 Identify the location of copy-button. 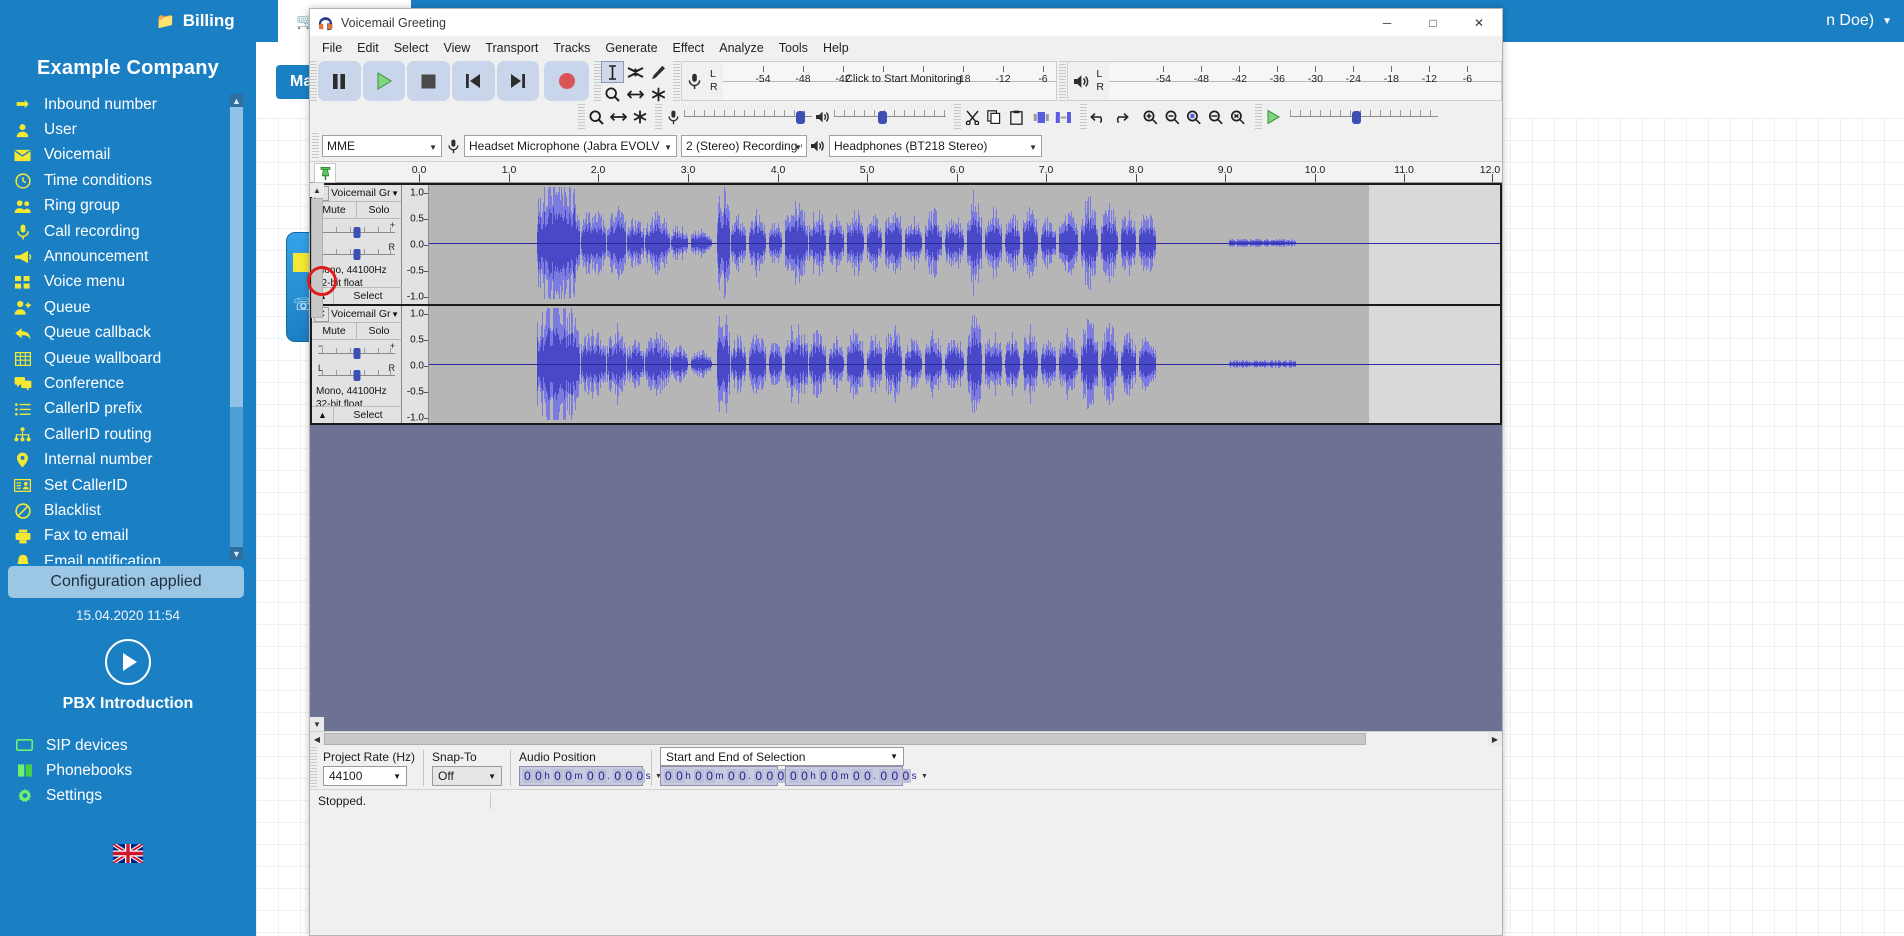
(994, 117).